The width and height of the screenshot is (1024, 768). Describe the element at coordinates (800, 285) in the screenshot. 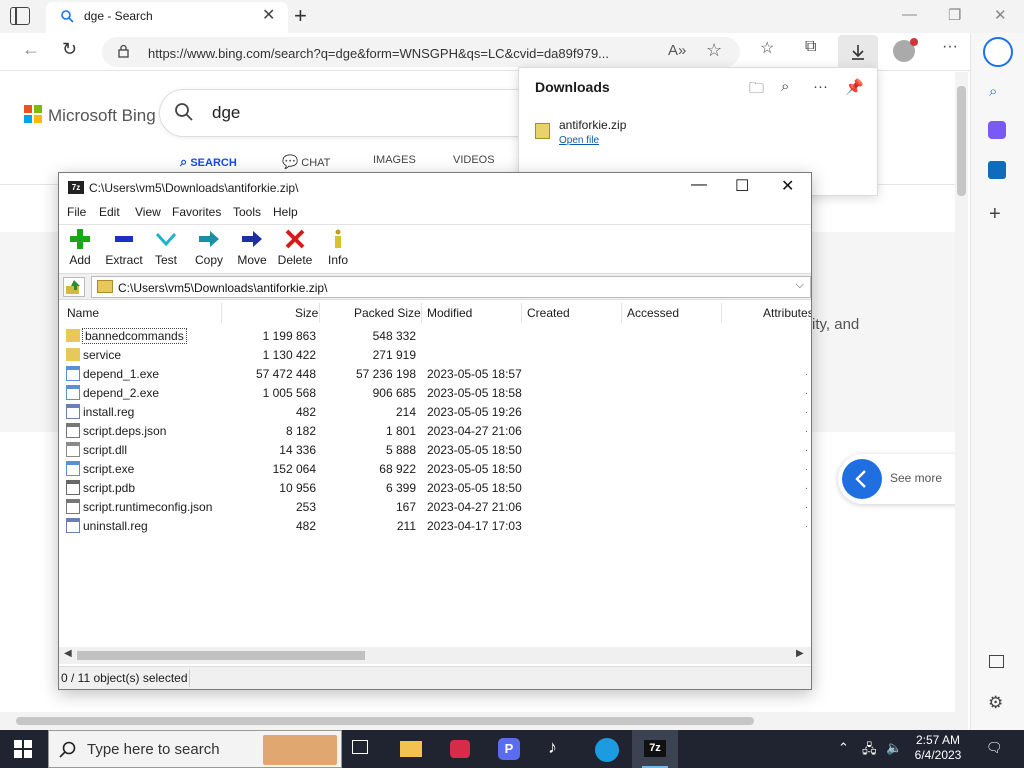

I see `chevron-down-icon: ⌵` at that location.